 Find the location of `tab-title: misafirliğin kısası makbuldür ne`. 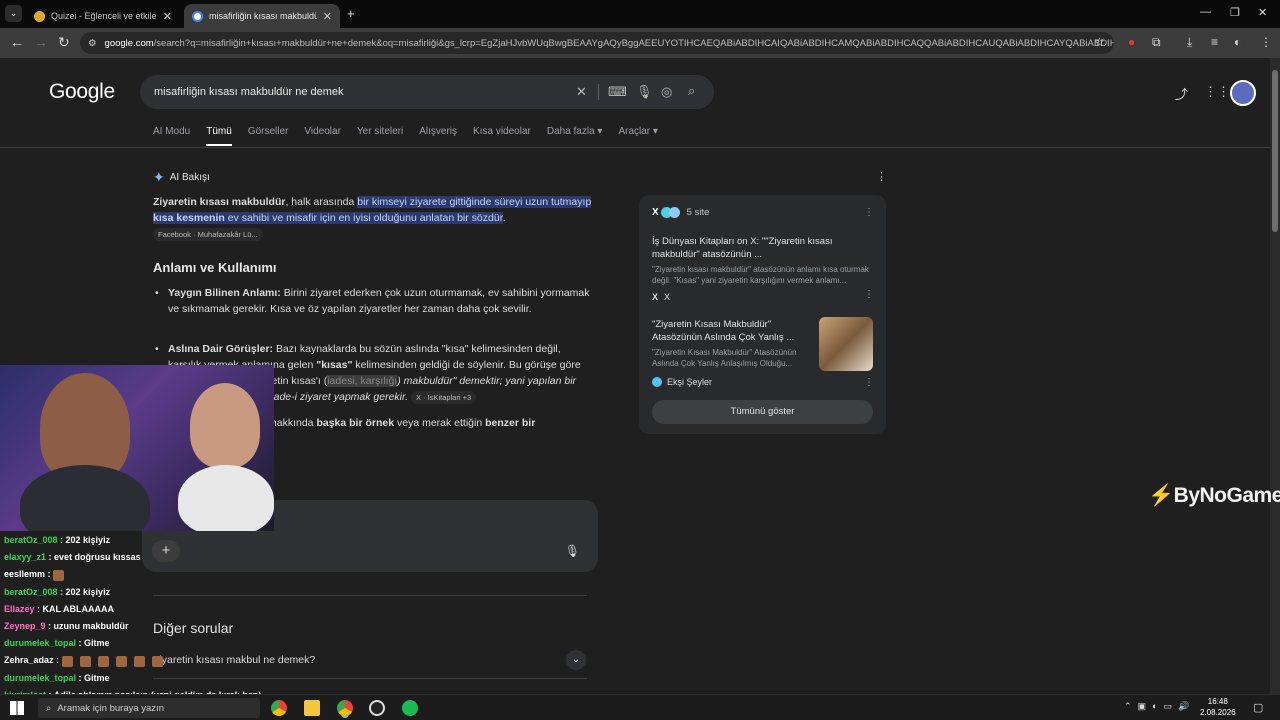

tab-title: misafirliğin kısası makbuldür ne is located at coordinates (263, 16).